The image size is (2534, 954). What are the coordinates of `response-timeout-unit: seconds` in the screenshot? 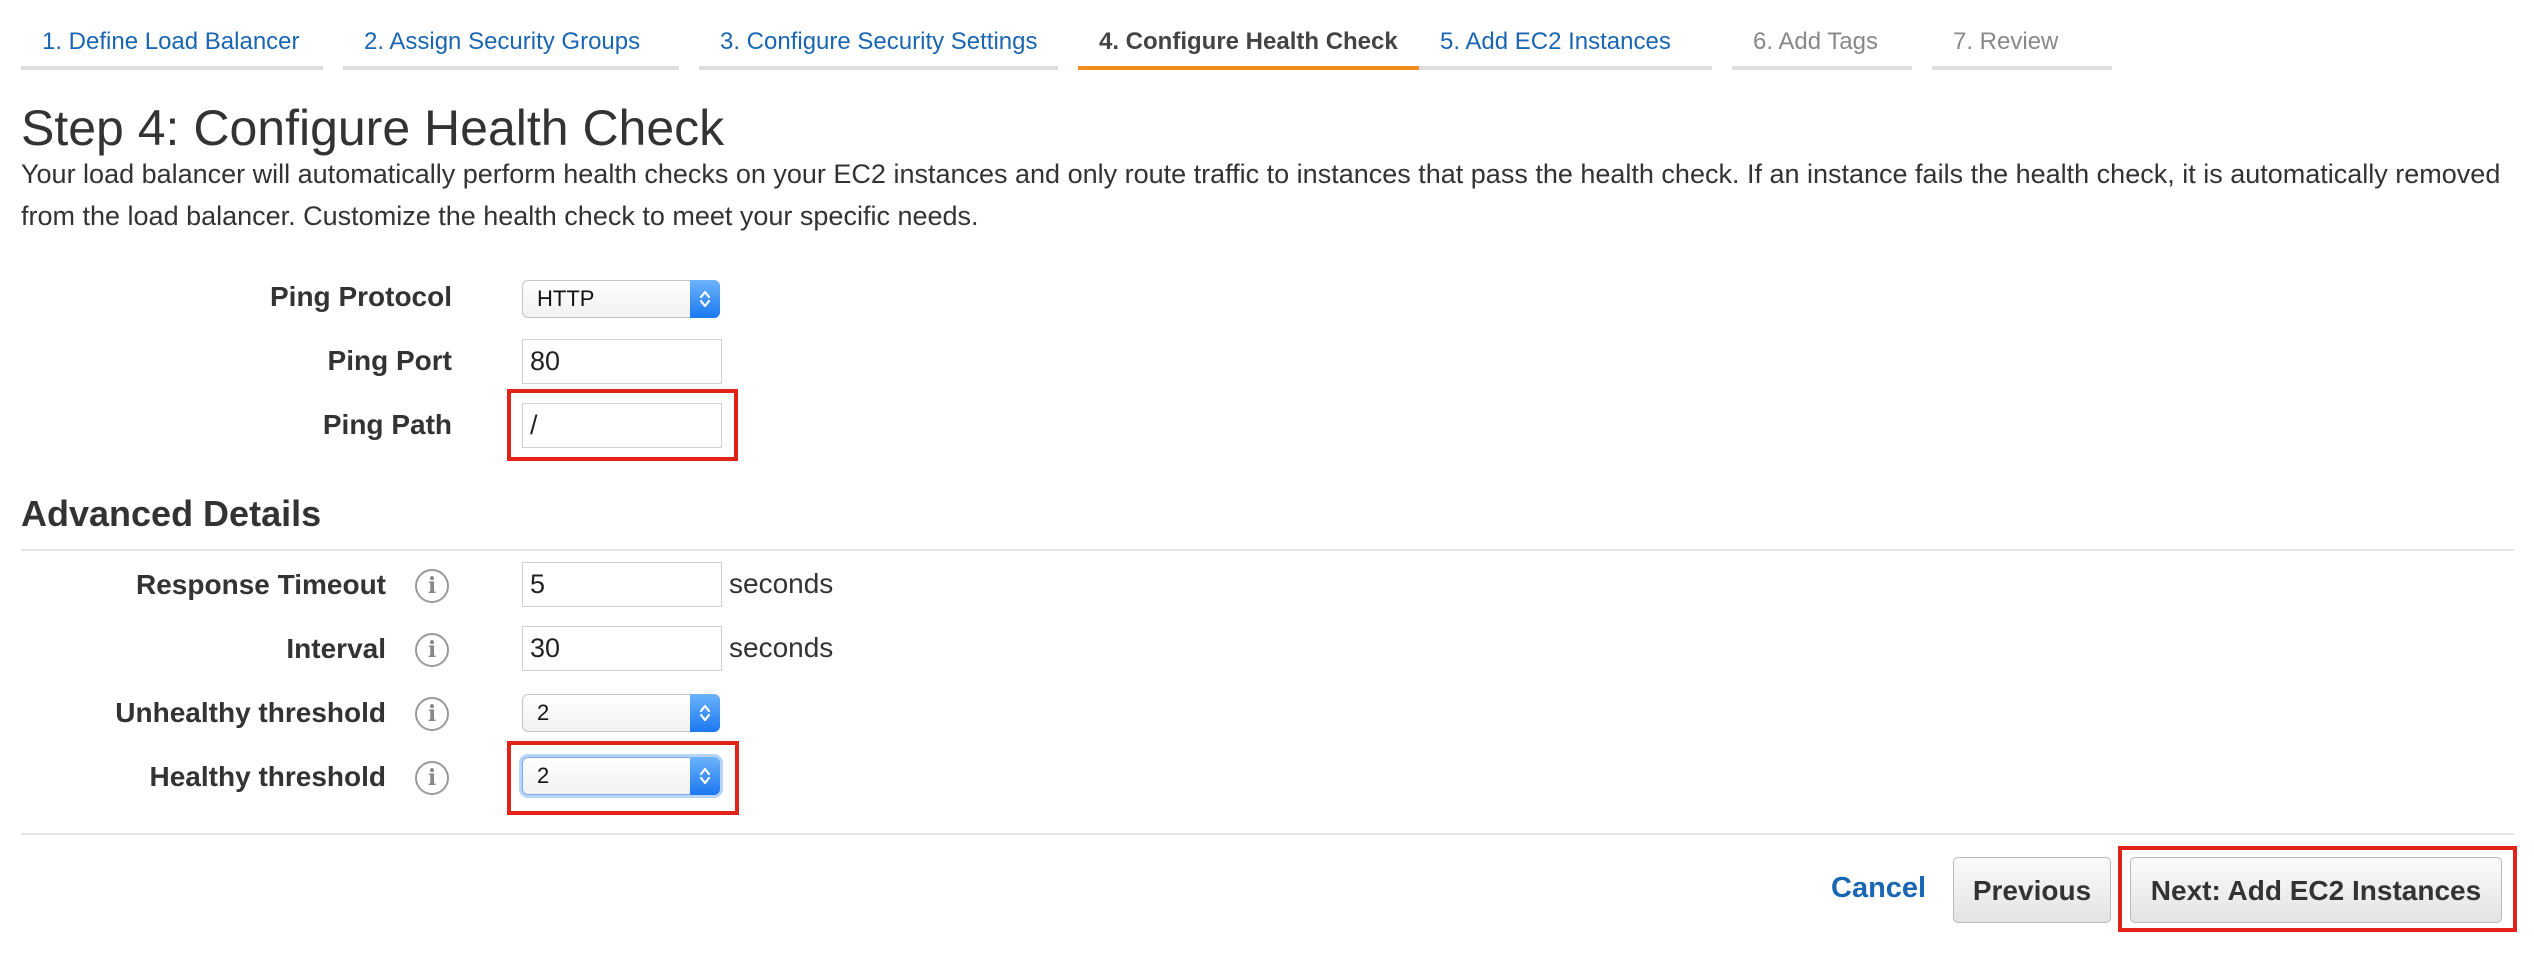 It's located at (781, 583).